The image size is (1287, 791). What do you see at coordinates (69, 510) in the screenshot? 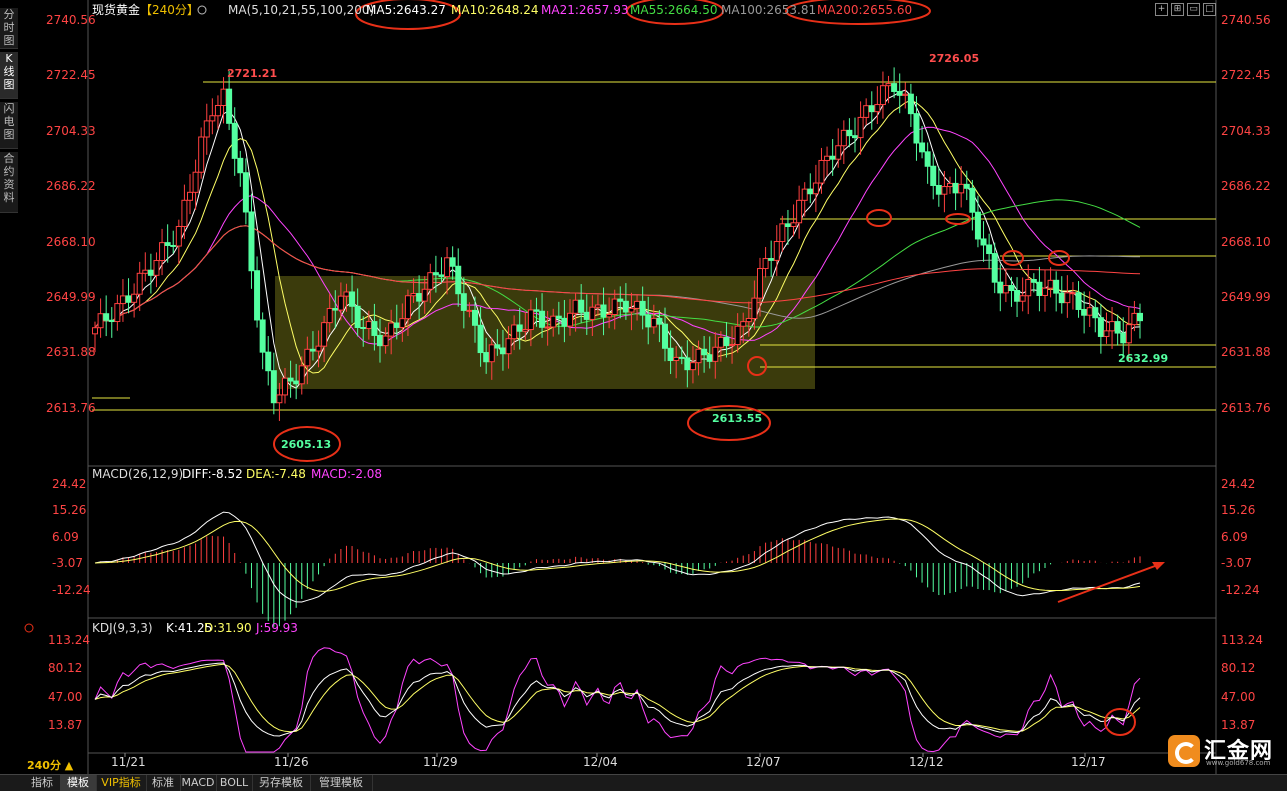
I see `macd-tick-left: 15.26` at bounding box center [69, 510].